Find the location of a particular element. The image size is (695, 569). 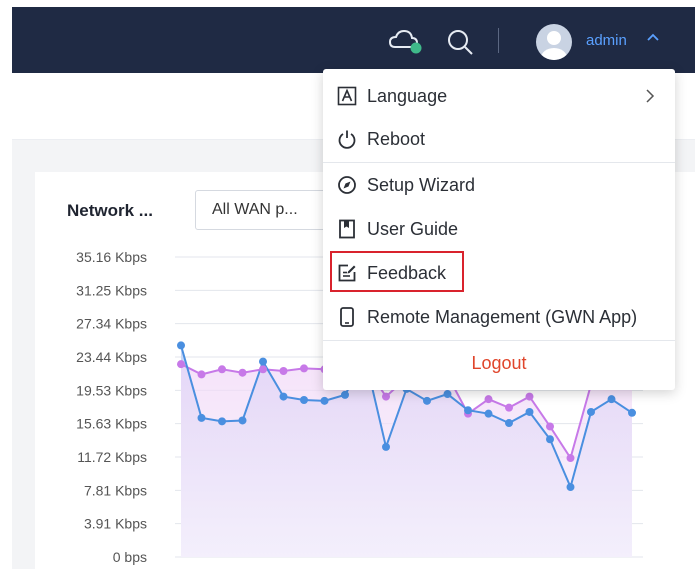

menu-item-user-guide: User Guide is located at coordinates (499, 229).